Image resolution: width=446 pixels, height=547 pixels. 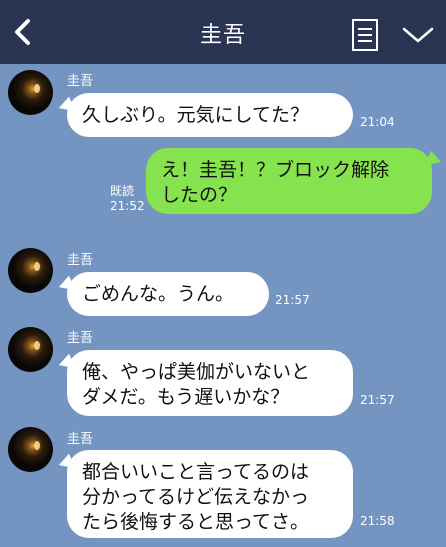 I want to click on chat-header: 圭吾, so click(x=223, y=32).